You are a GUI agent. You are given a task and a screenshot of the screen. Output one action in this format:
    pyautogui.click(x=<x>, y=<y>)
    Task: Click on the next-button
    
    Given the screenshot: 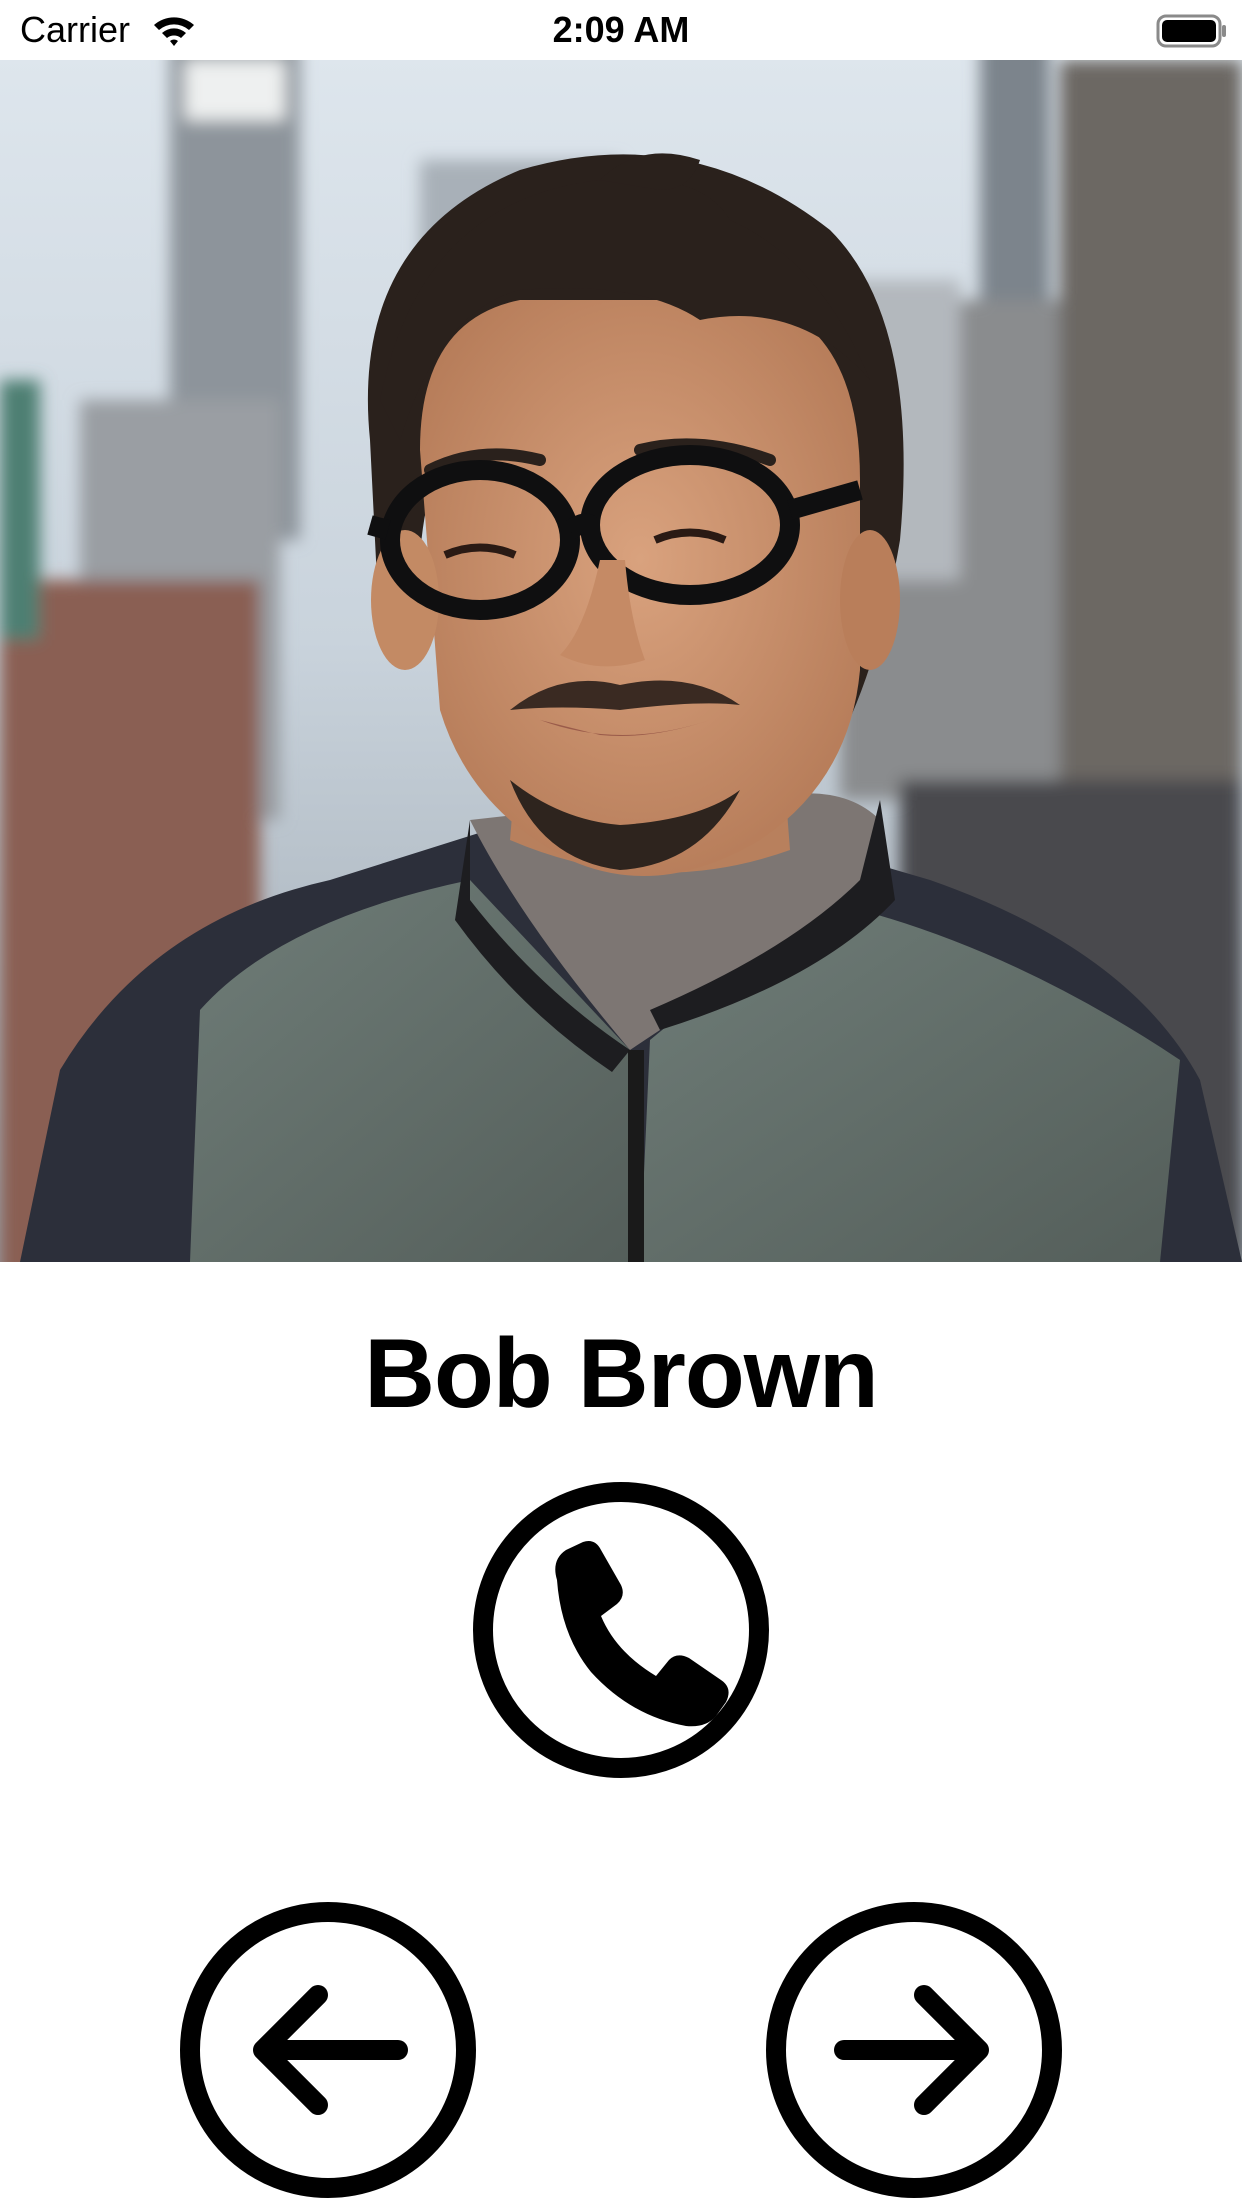 What is the action you would take?
    pyautogui.click(x=914, y=2050)
    